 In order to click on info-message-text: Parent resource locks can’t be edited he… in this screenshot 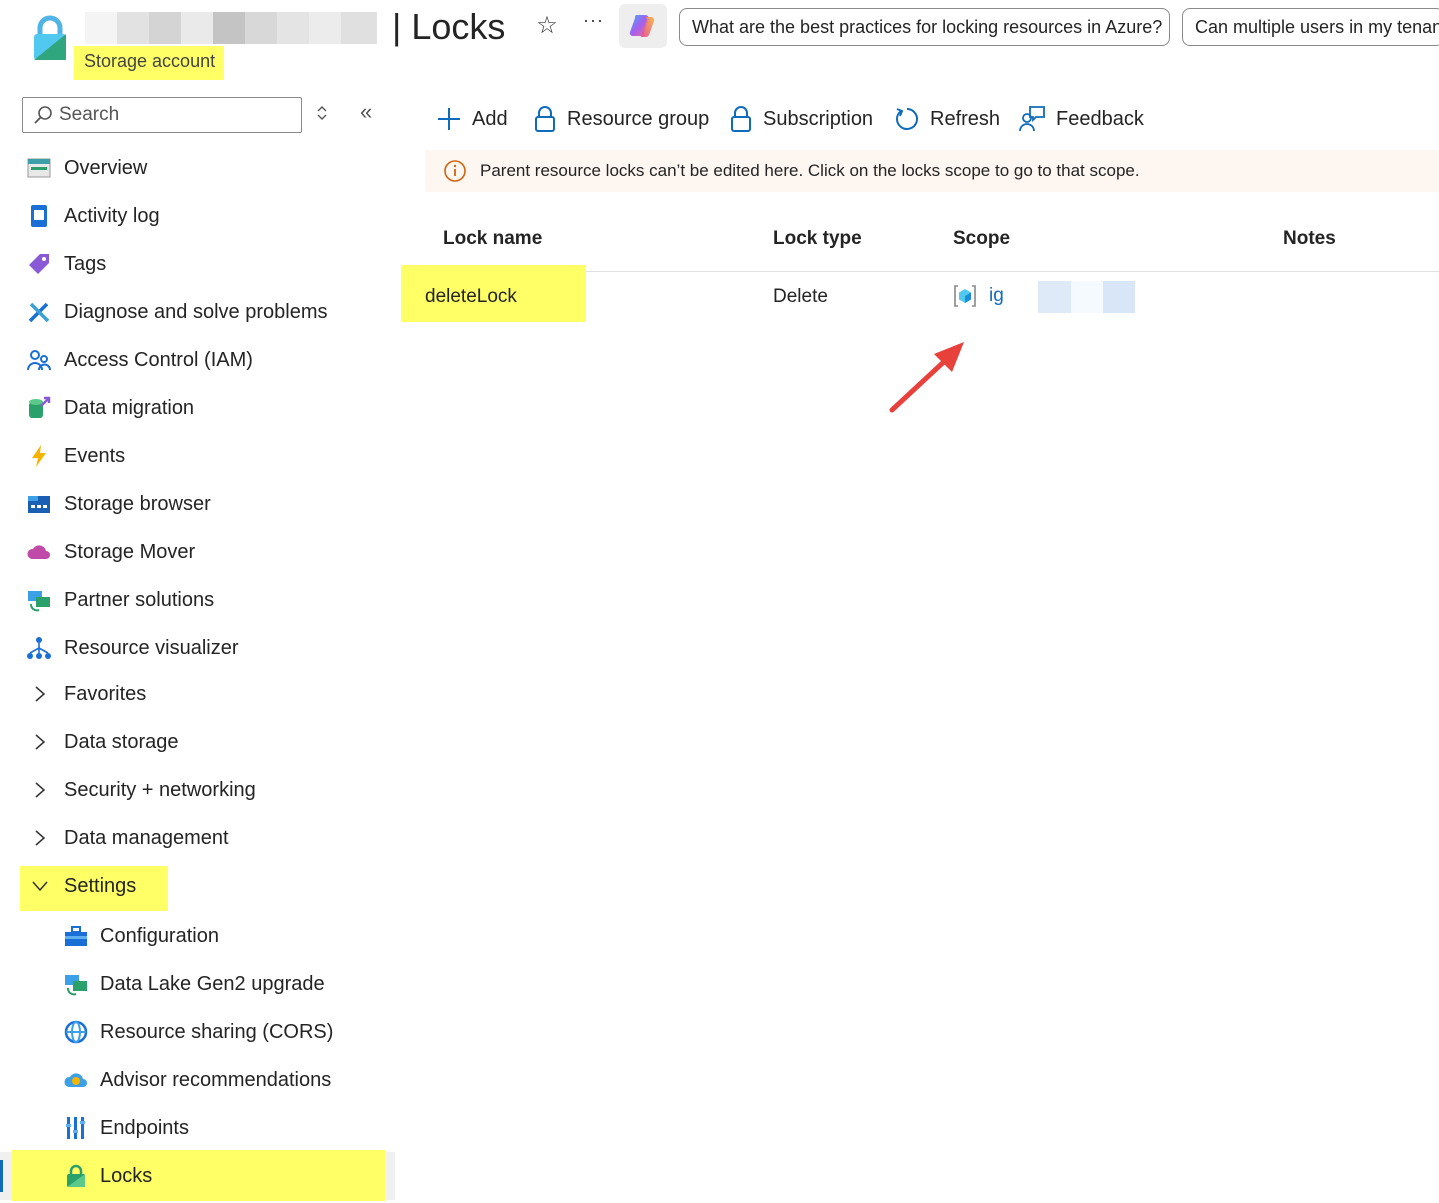, I will do `click(810, 170)`.